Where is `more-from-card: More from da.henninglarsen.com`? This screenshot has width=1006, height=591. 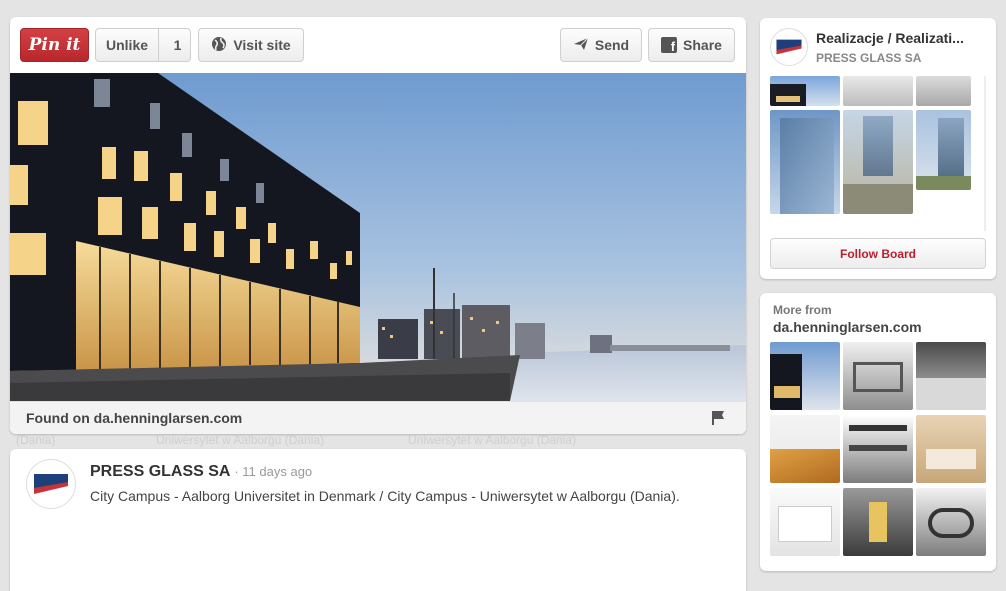
more-from-card: More from da.henninglarsen.com is located at coordinates (878, 432).